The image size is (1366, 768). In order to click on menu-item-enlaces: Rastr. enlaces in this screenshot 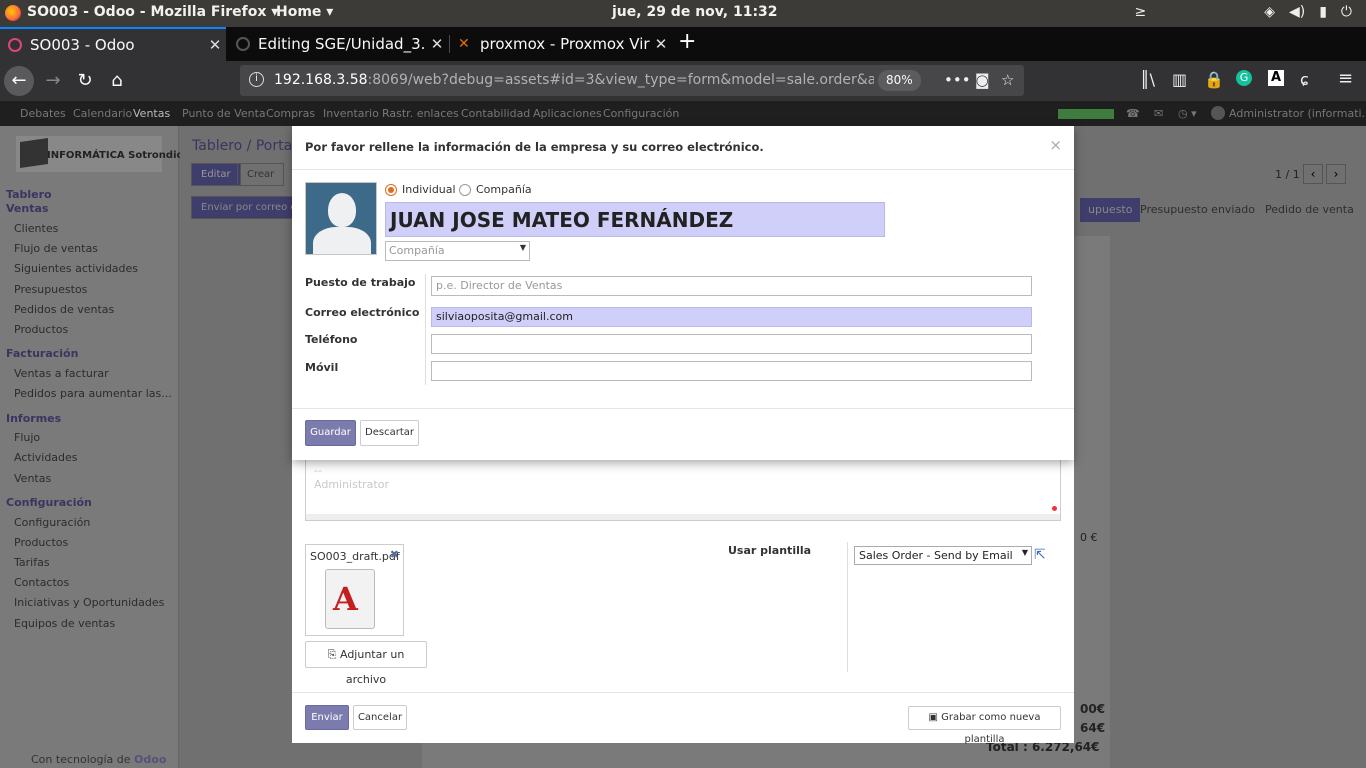, I will do `click(420, 113)`.